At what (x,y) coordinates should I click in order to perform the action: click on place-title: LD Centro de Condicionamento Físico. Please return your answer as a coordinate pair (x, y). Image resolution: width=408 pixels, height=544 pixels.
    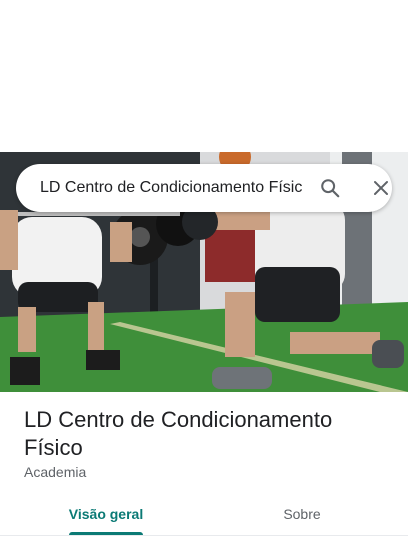
    Looking at the image, I should click on (178, 433).